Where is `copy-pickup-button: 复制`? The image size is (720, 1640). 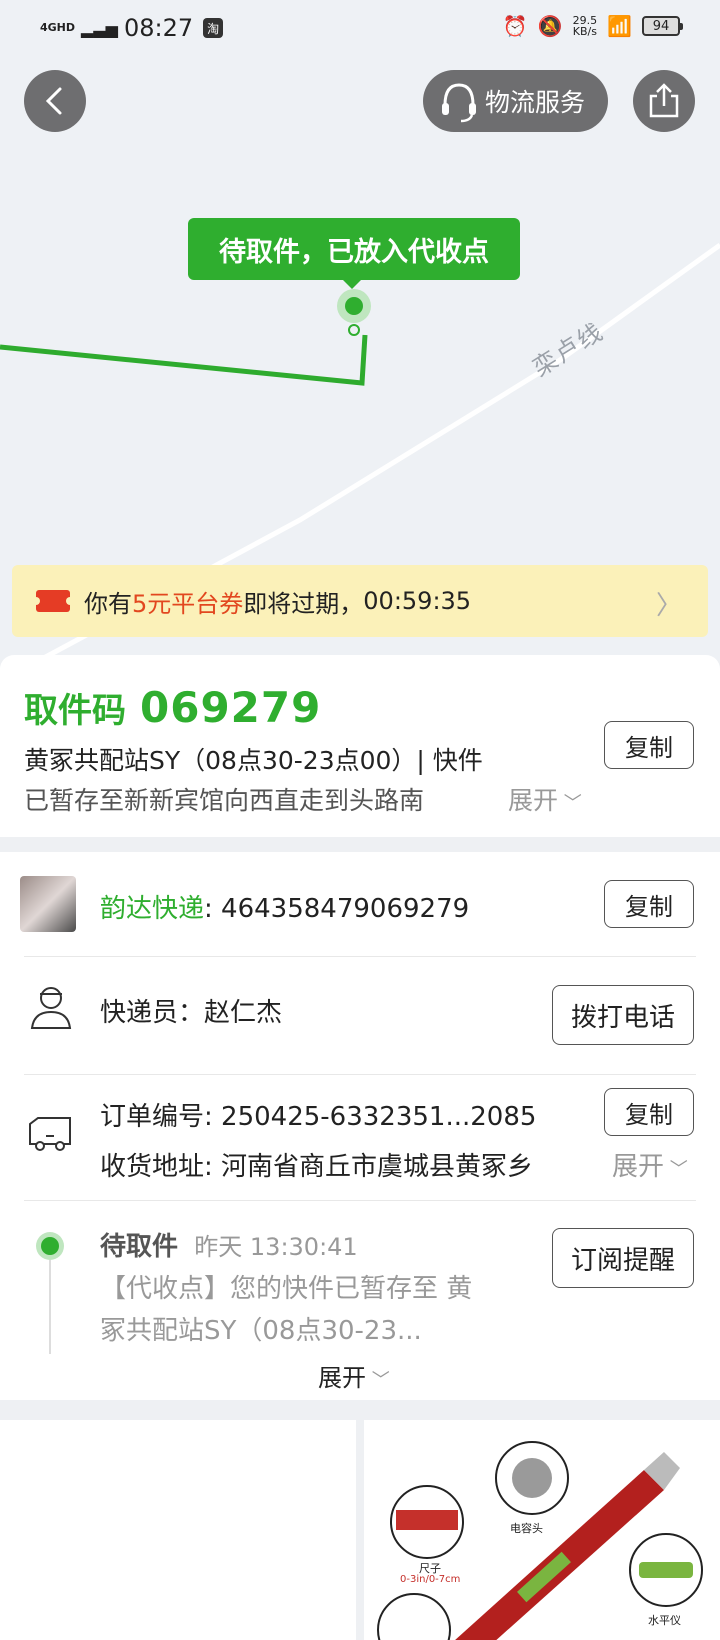
copy-pickup-button: 复制 is located at coordinates (649, 745).